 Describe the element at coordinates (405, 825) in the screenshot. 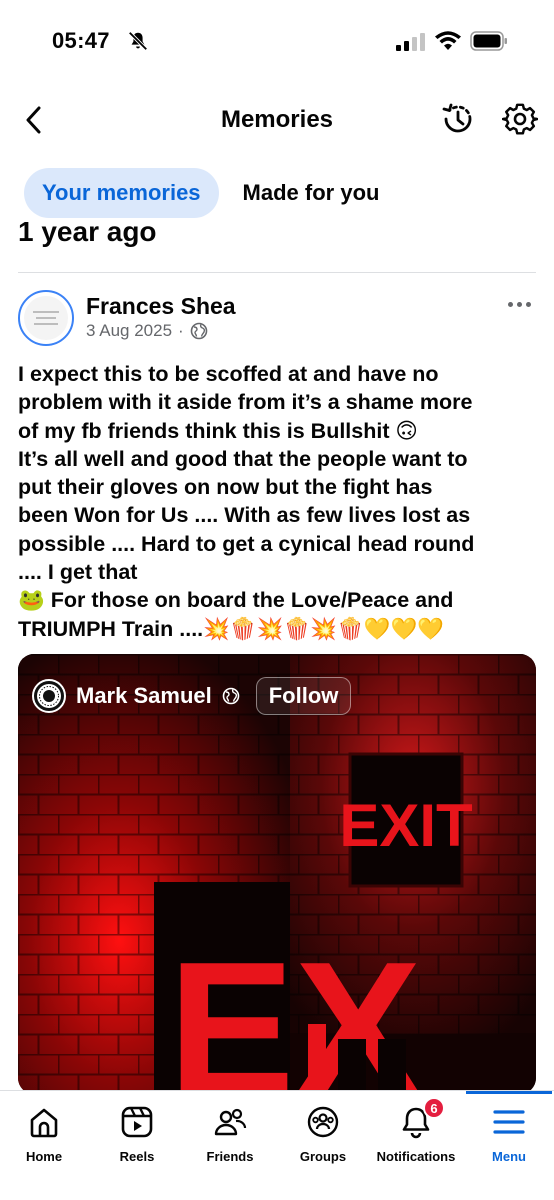

I see `exit-sign-text: EXIT` at that location.